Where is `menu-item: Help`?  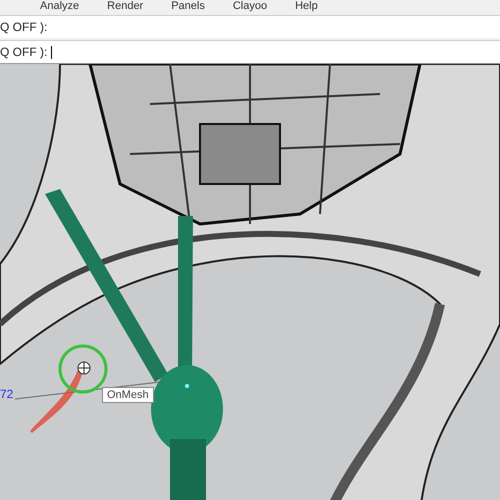 menu-item: Help is located at coordinates (306, 6).